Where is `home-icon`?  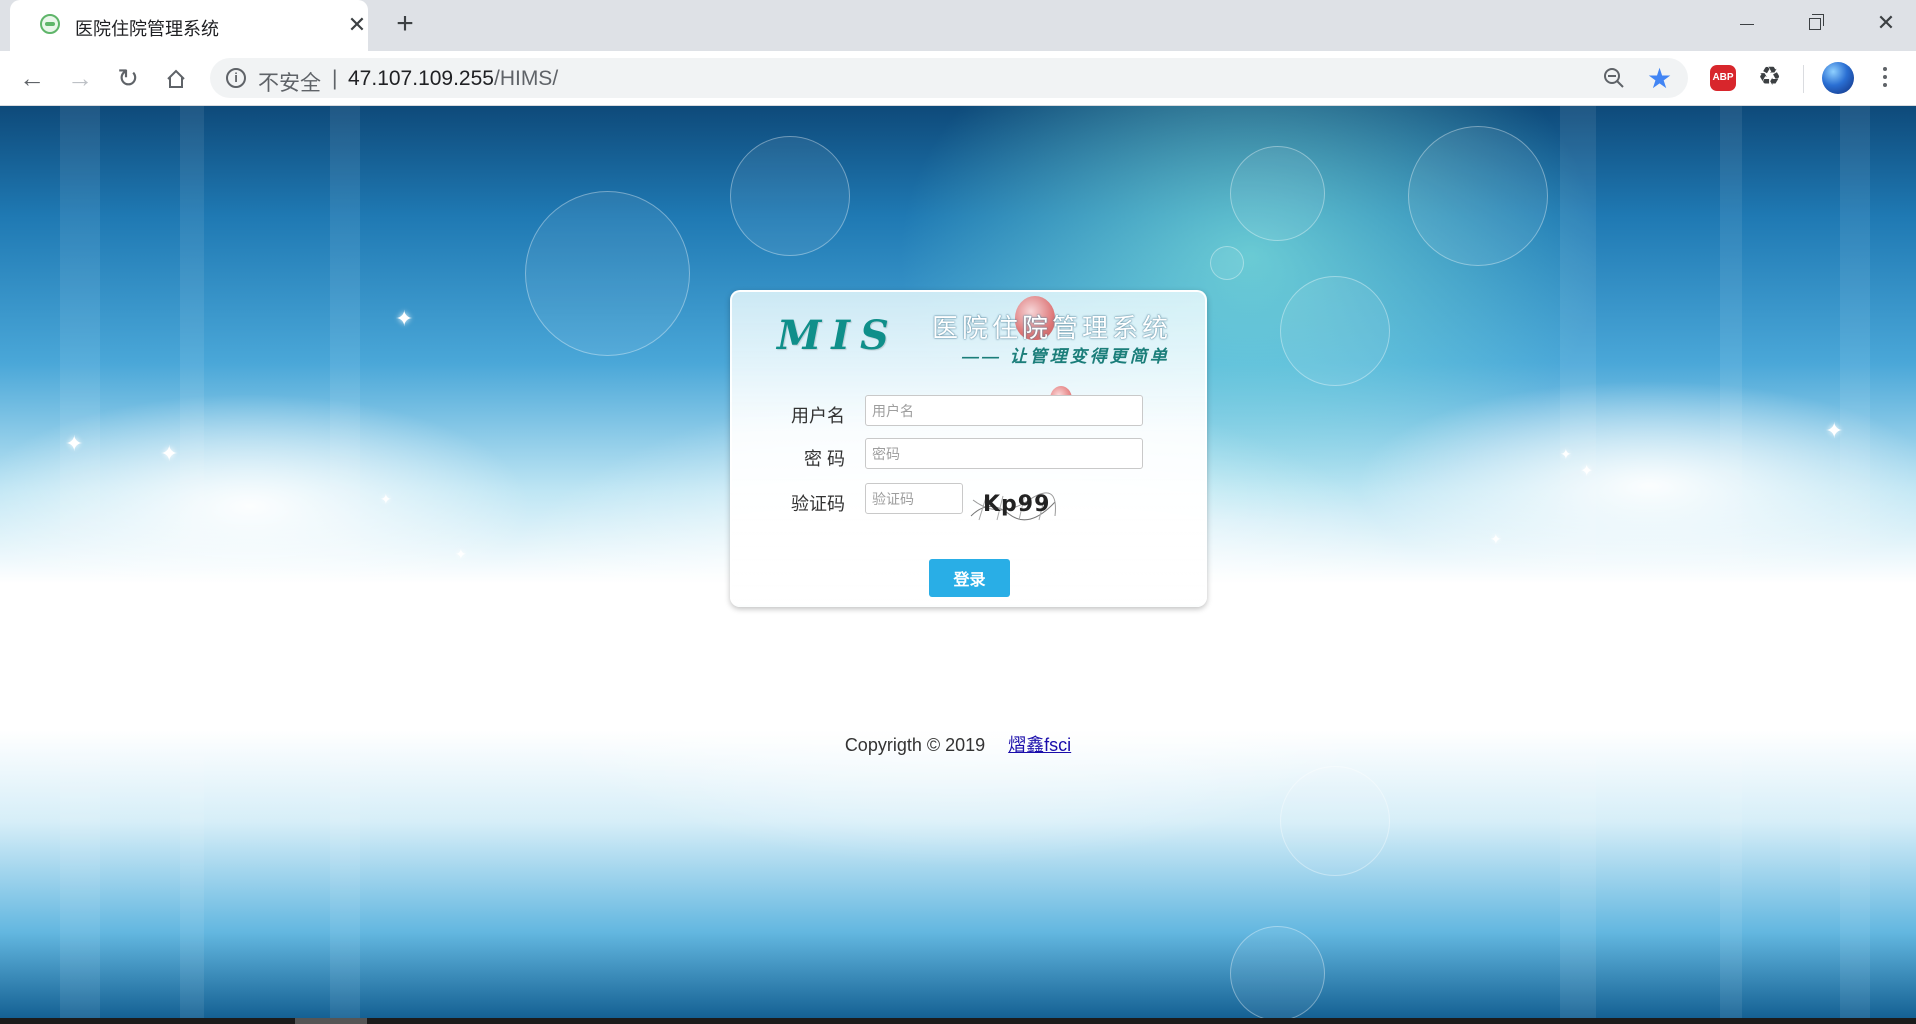
home-icon is located at coordinates (176, 79).